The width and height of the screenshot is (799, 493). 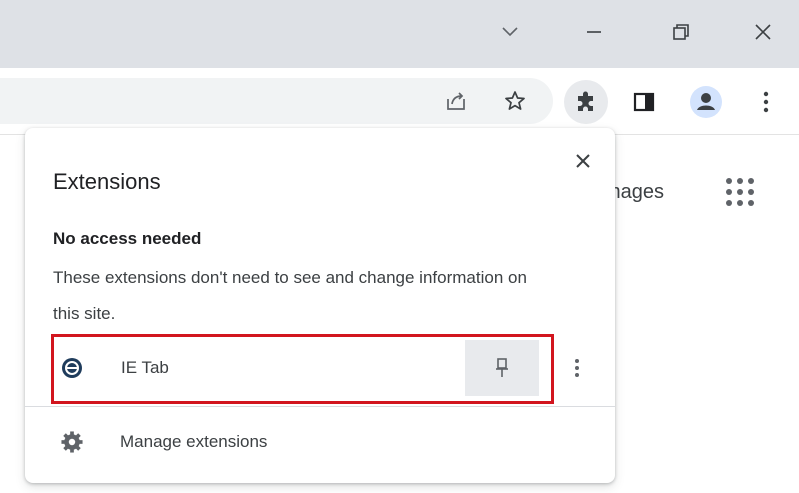 I want to click on profile-button, so click(x=706, y=102).